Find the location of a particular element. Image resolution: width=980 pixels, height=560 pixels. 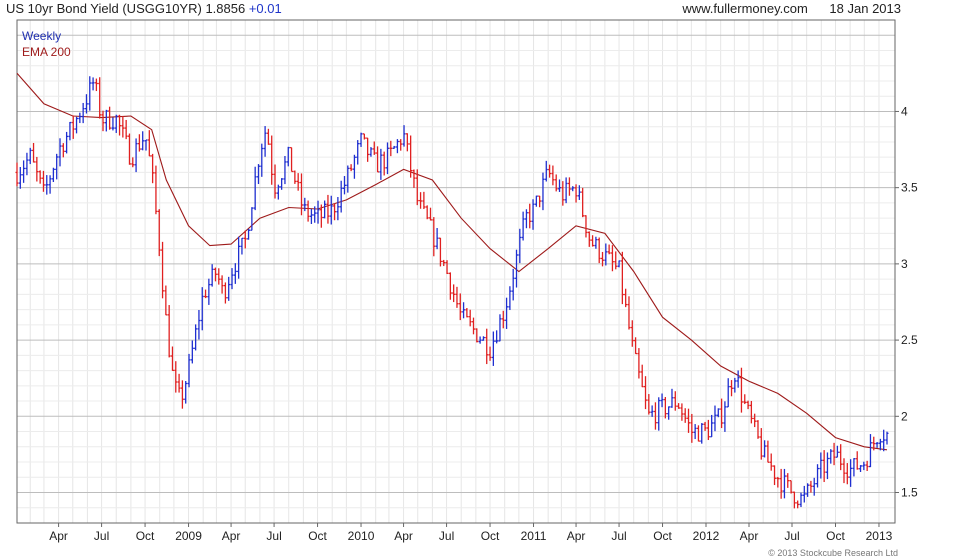

y-tick-label: 3.5 is located at coordinates (909, 188).